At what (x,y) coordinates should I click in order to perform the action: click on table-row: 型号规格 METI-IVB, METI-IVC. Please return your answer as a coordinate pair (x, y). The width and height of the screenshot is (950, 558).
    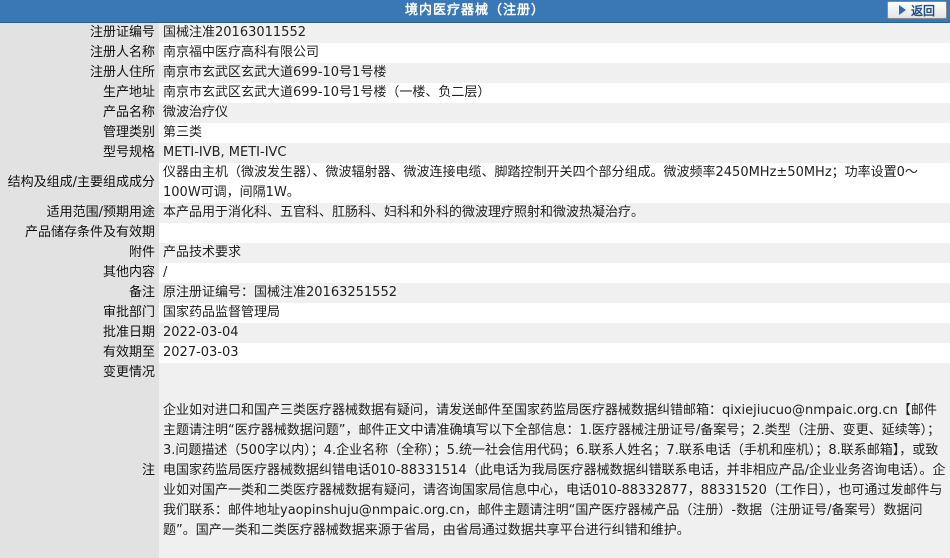
    Looking at the image, I should click on (475, 153).